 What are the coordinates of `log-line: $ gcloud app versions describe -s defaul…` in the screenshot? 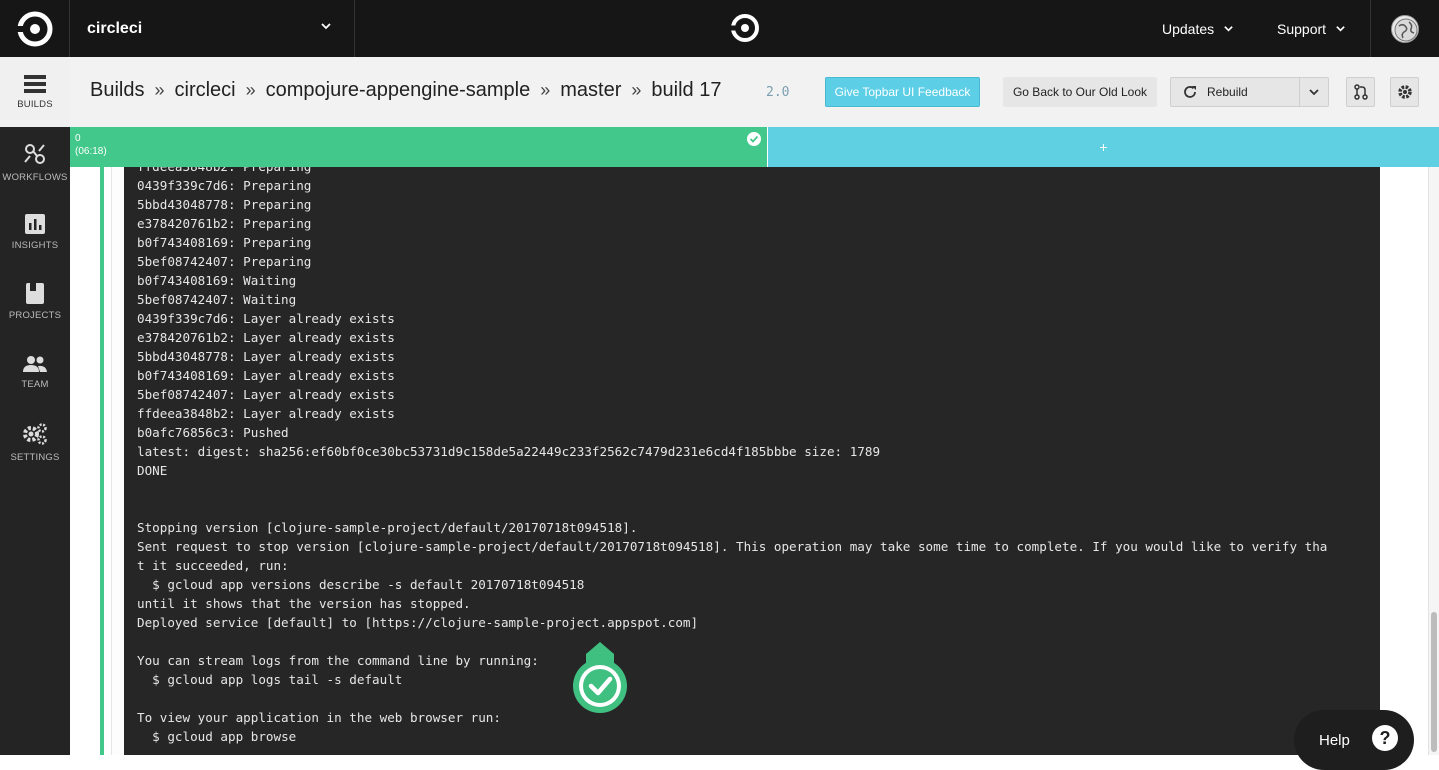 It's located at (361, 584).